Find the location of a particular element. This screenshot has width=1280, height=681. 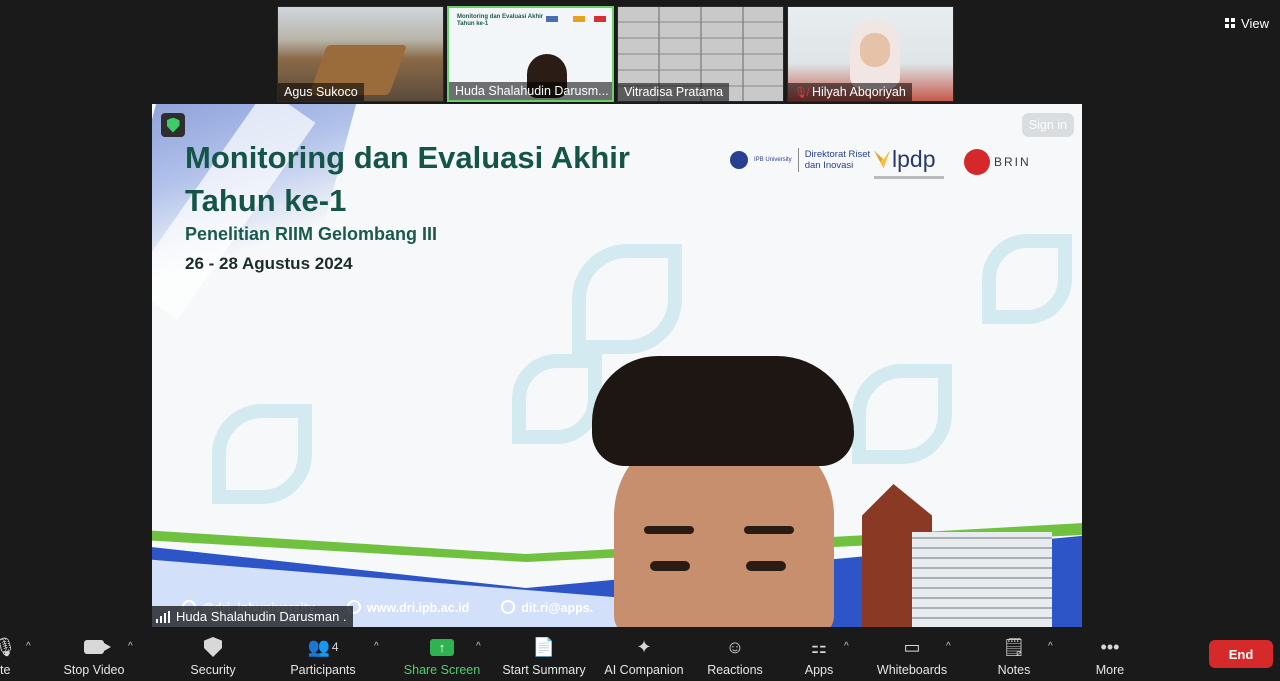

sparkle-icon: ✦ is located at coordinates (644, 646).